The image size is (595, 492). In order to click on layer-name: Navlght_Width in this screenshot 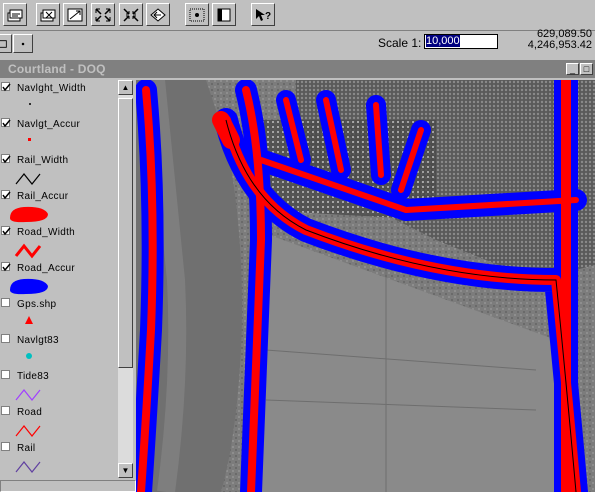, I will do `click(51, 88)`.